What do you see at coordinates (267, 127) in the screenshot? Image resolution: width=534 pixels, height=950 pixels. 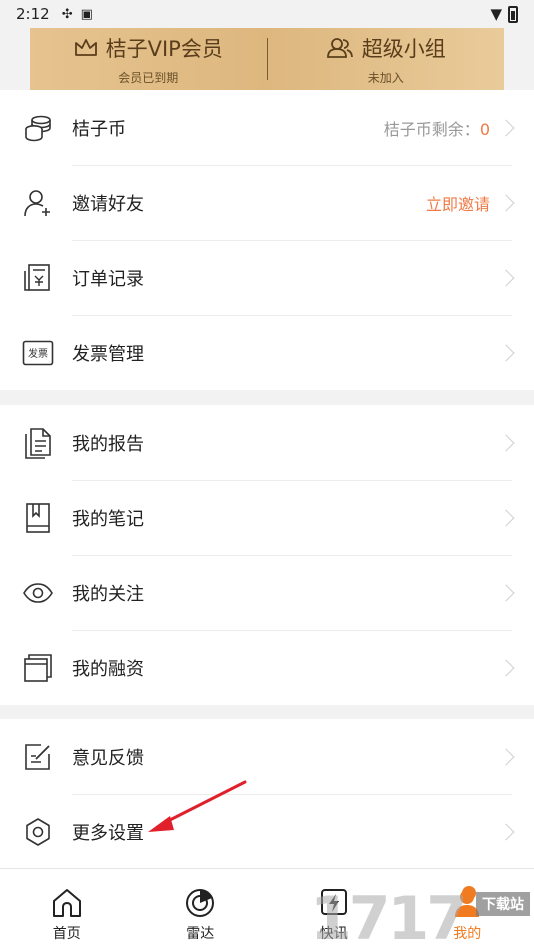 I see `list-item-coins: 桔子币 桔子币剩余：0` at bounding box center [267, 127].